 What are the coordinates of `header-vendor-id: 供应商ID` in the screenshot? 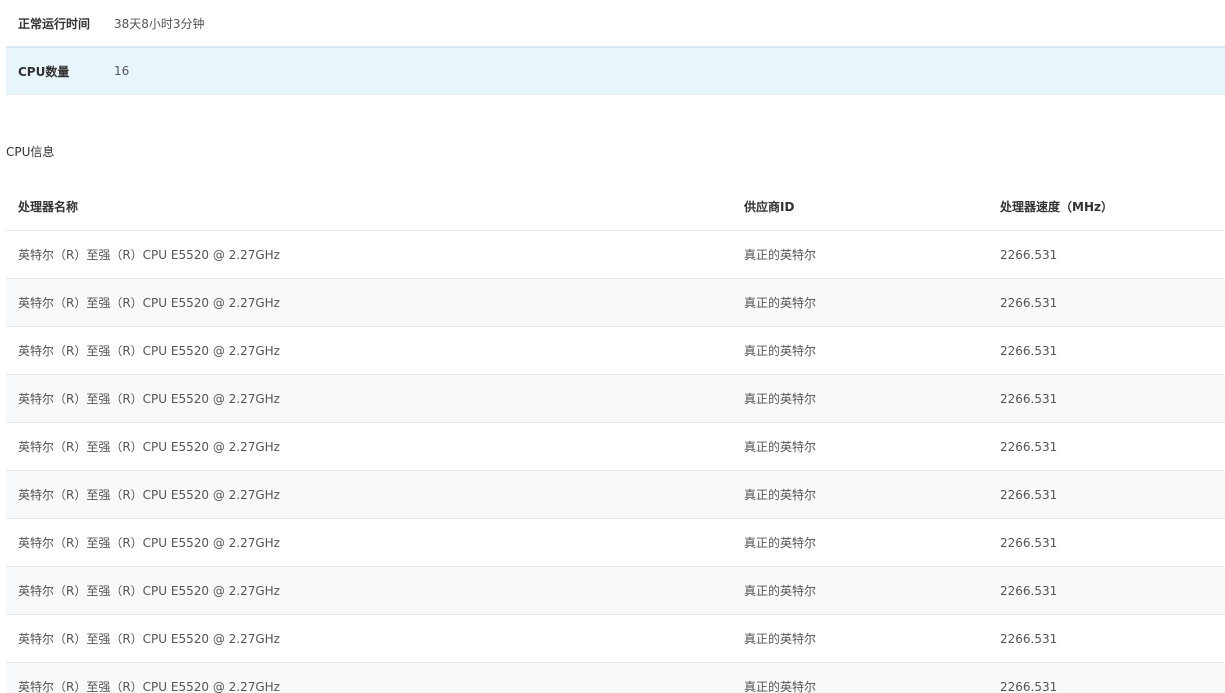 It's located at (769, 207).